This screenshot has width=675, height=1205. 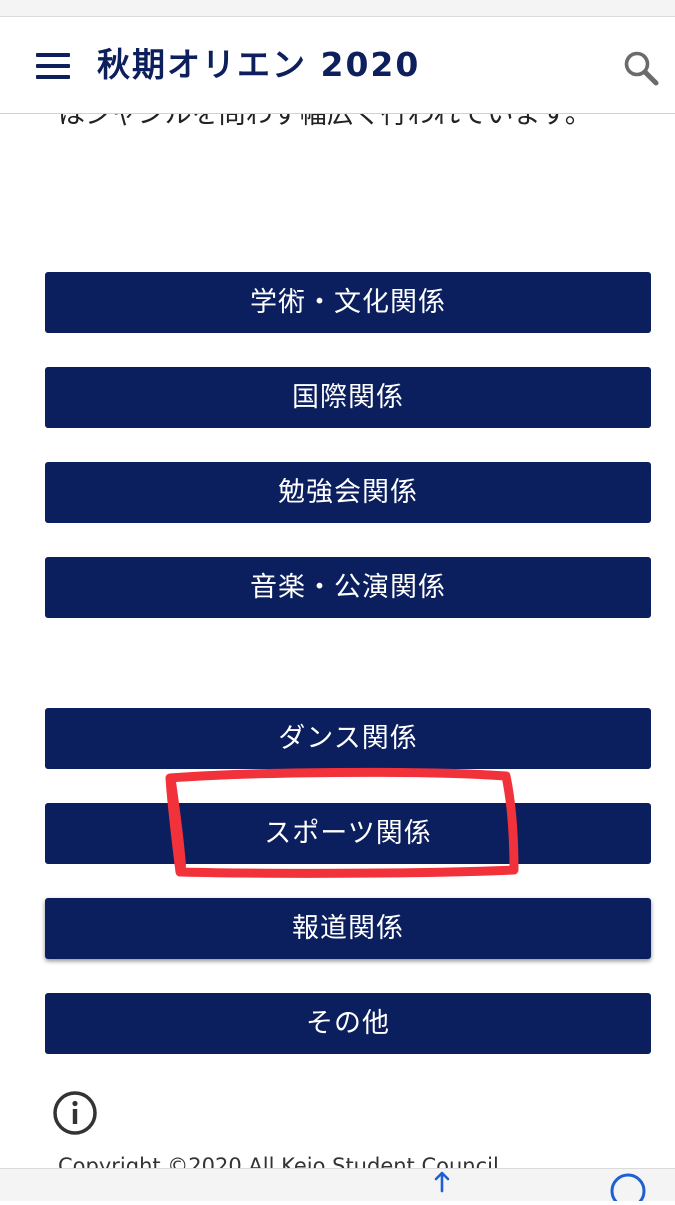 What do you see at coordinates (53, 66) in the screenshot?
I see `hamburger-menu-icon` at bounding box center [53, 66].